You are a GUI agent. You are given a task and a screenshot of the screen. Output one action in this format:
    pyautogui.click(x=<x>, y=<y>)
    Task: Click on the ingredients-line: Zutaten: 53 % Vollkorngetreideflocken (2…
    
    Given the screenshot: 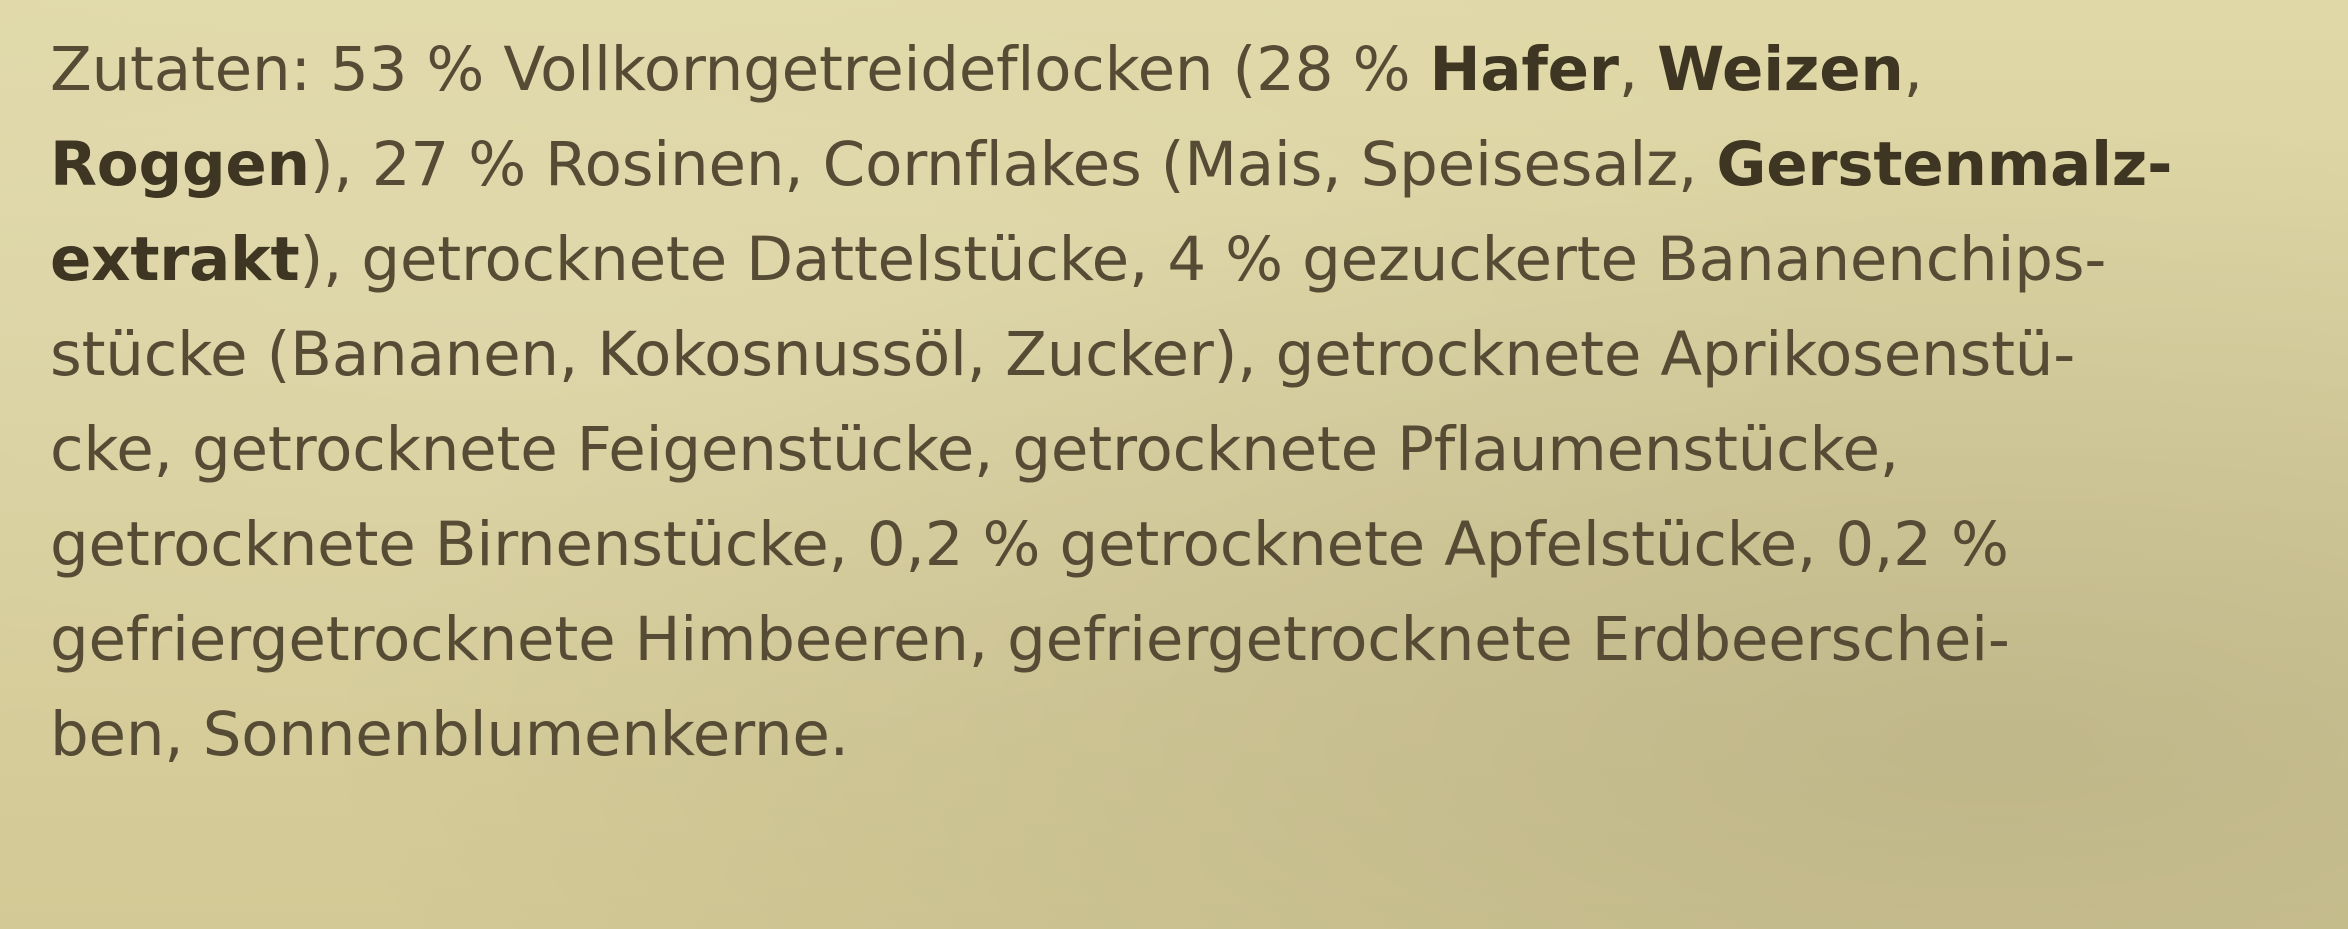 What is the action you would take?
    pyautogui.click(x=1179, y=69)
    